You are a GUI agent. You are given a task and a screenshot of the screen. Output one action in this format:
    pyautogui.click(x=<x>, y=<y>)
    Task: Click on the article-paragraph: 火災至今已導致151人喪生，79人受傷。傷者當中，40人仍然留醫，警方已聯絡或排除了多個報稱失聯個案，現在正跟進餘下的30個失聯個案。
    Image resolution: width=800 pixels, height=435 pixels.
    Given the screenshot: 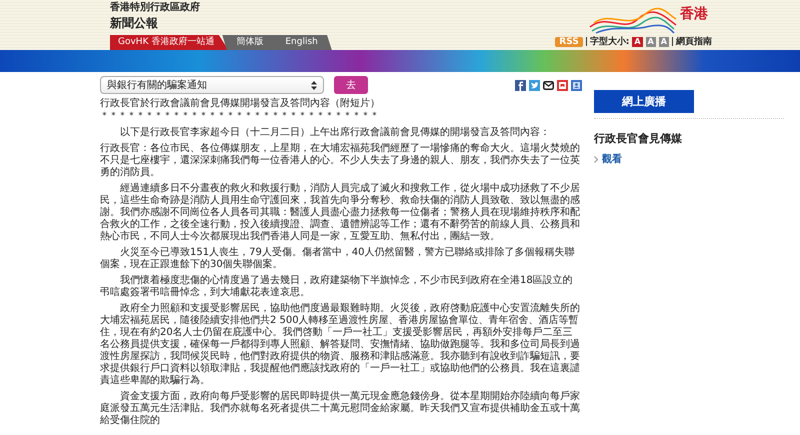 What is the action you would take?
    pyautogui.click(x=338, y=259)
    